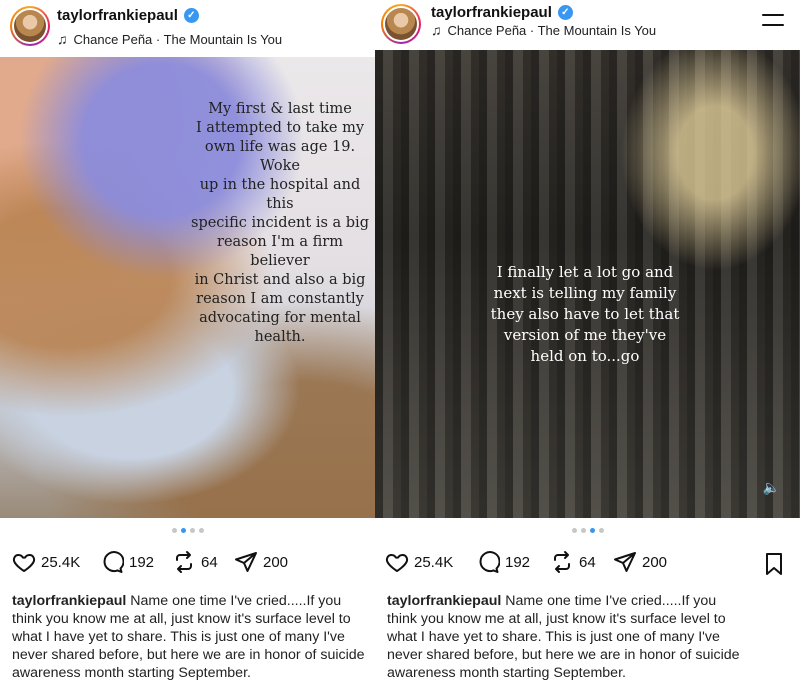  Describe the element at coordinates (280, 337) in the screenshot. I see `overlay-line: health.` at that location.